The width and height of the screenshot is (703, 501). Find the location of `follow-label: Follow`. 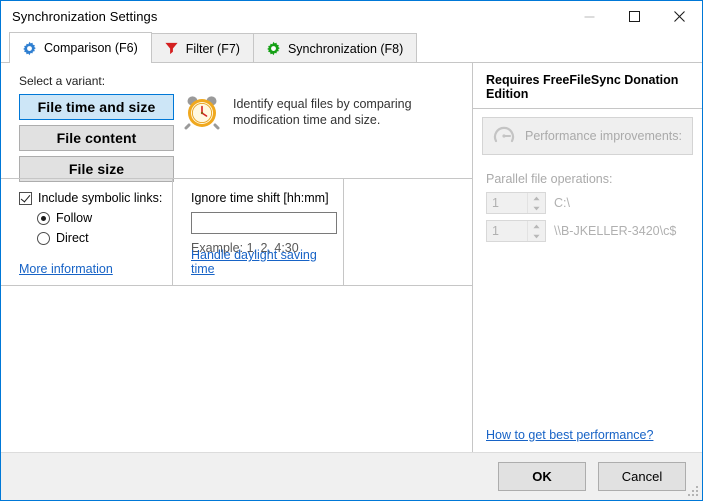

follow-label: Follow is located at coordinates (74, 218).